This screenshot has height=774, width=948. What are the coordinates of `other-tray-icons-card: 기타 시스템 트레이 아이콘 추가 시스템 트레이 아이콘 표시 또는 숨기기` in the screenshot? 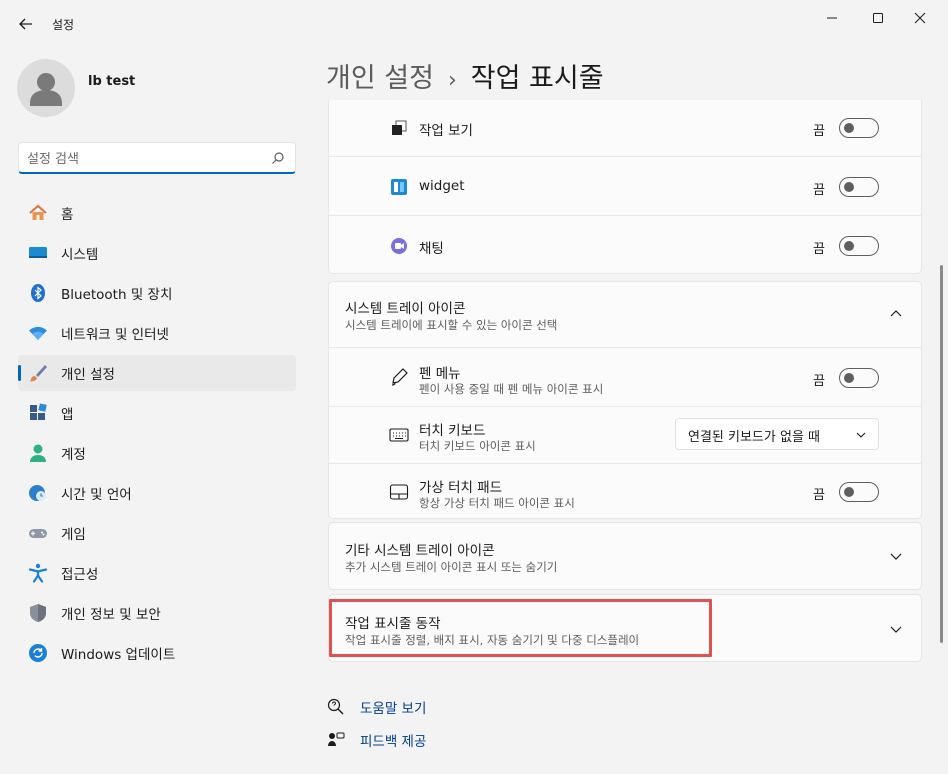 It's located at (625, 556).